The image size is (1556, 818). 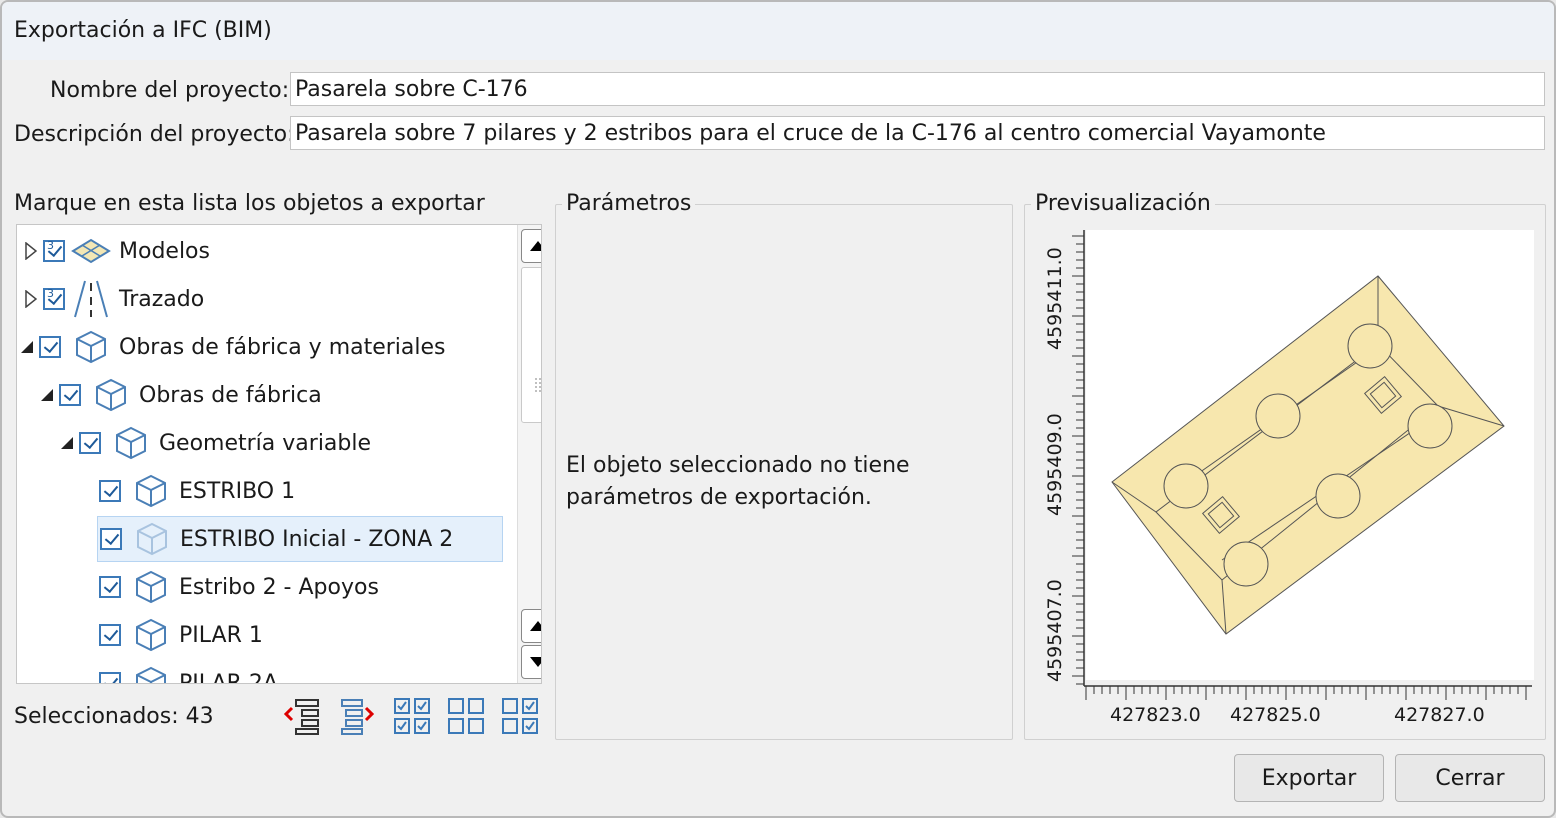 What do you see at coordinates (91, 299) in the screenshot?
I see `road-alignment-icon` at bounding box center [91, 299].